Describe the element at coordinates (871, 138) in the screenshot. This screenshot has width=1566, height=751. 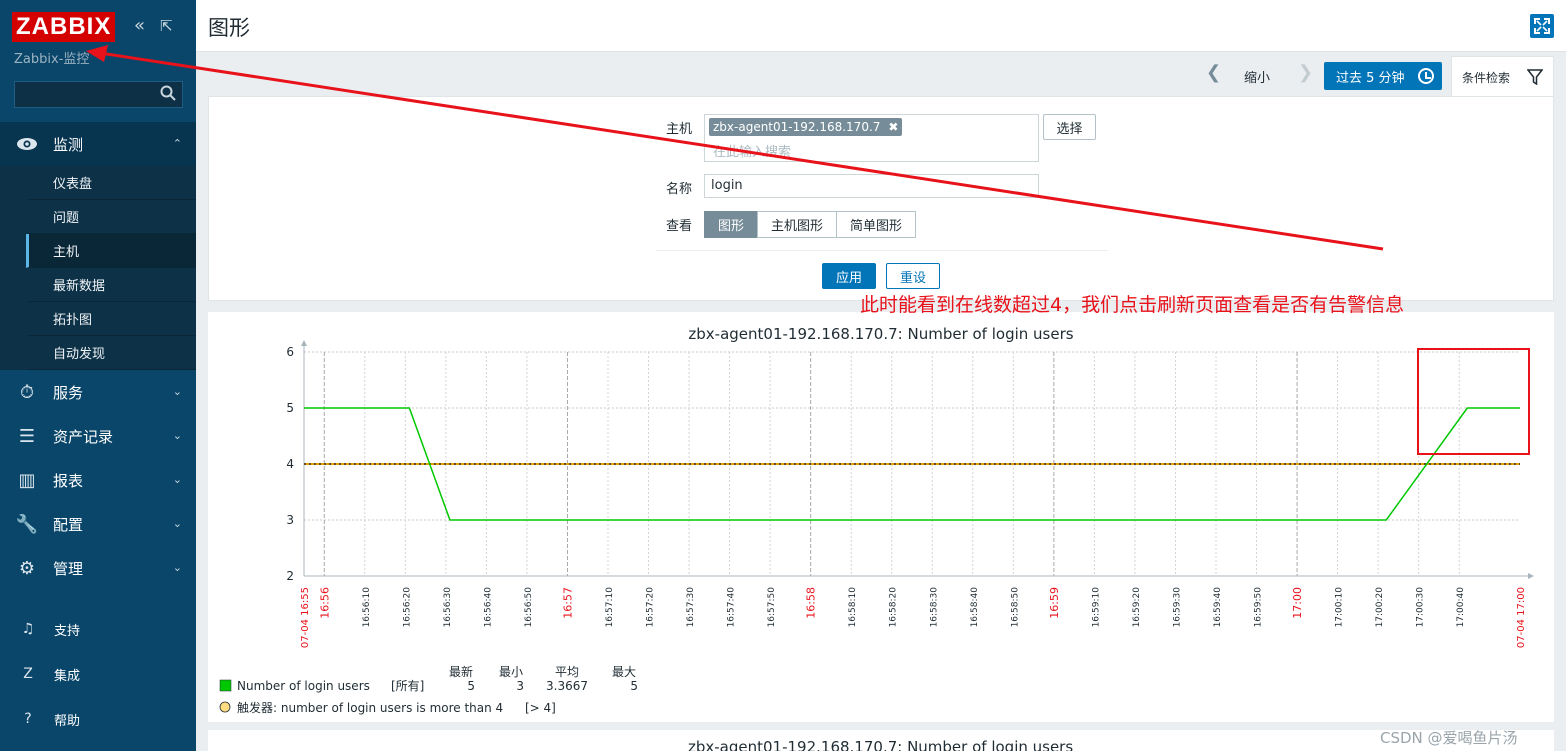
I see `host-multiselect: zbx-agent01-192.168.170.7 ✖ 在此输入搜索` at that location.